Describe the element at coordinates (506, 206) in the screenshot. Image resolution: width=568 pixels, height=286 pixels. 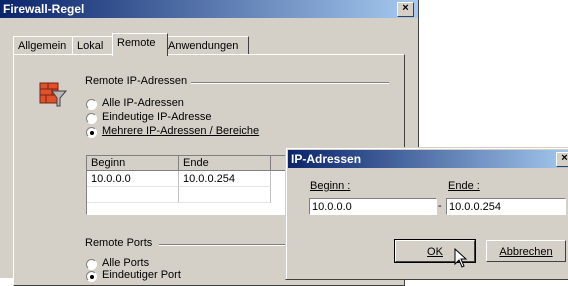
I see `end-ip-input: 10.0.0.254` at that location.